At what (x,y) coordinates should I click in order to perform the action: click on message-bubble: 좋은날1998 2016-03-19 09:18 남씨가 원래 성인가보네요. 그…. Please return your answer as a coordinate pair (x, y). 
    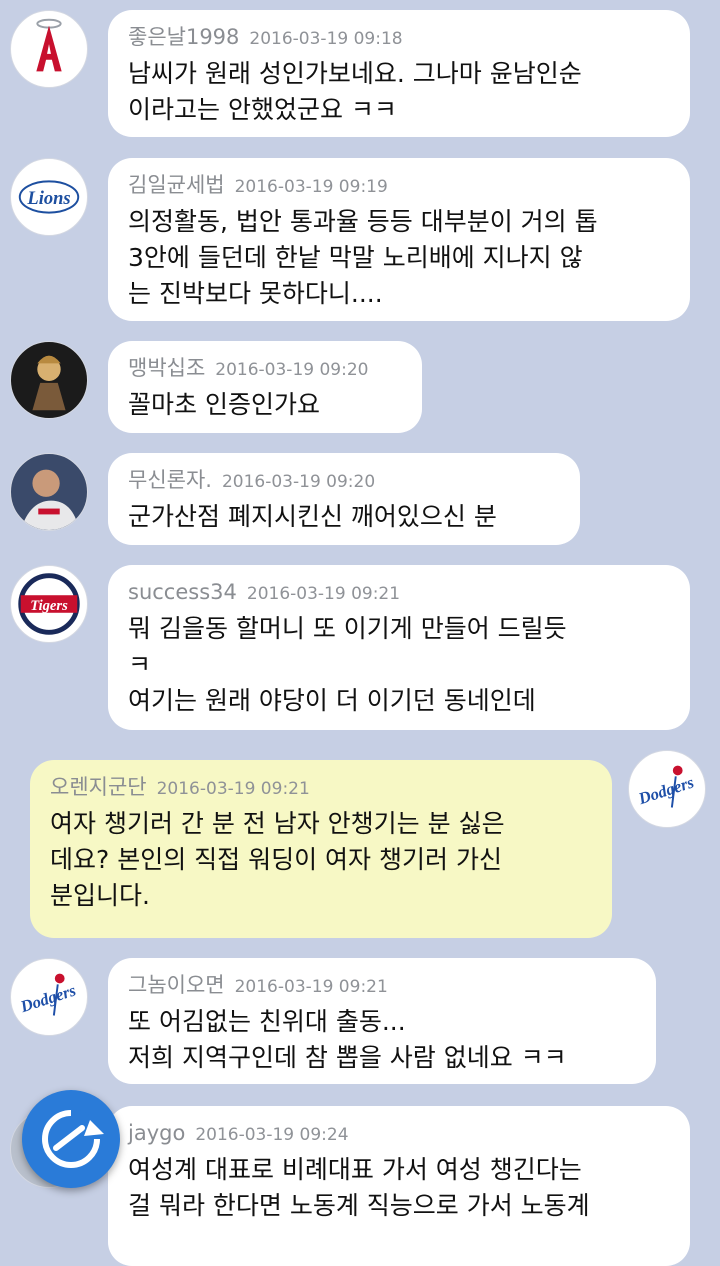
    Looking at the image, I should click on (399, 73).